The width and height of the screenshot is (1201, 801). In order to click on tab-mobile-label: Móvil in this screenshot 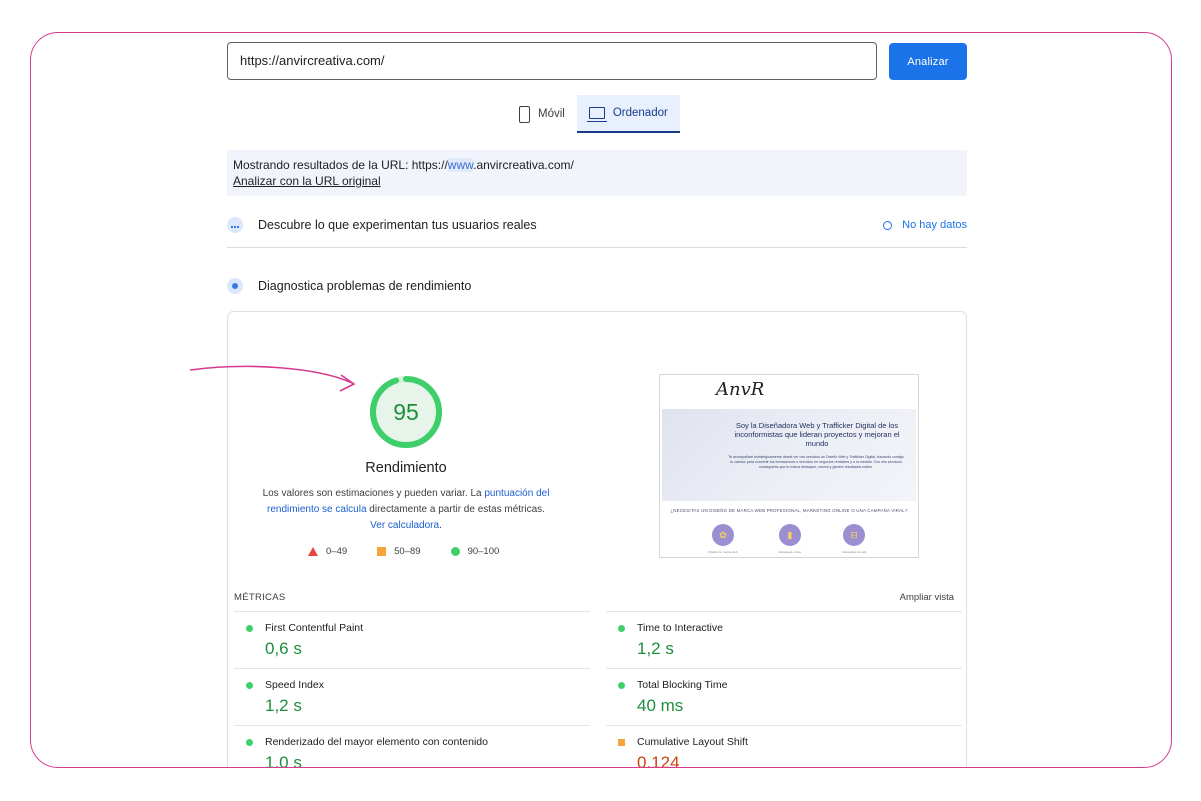, I will do `click(551, 114)`.